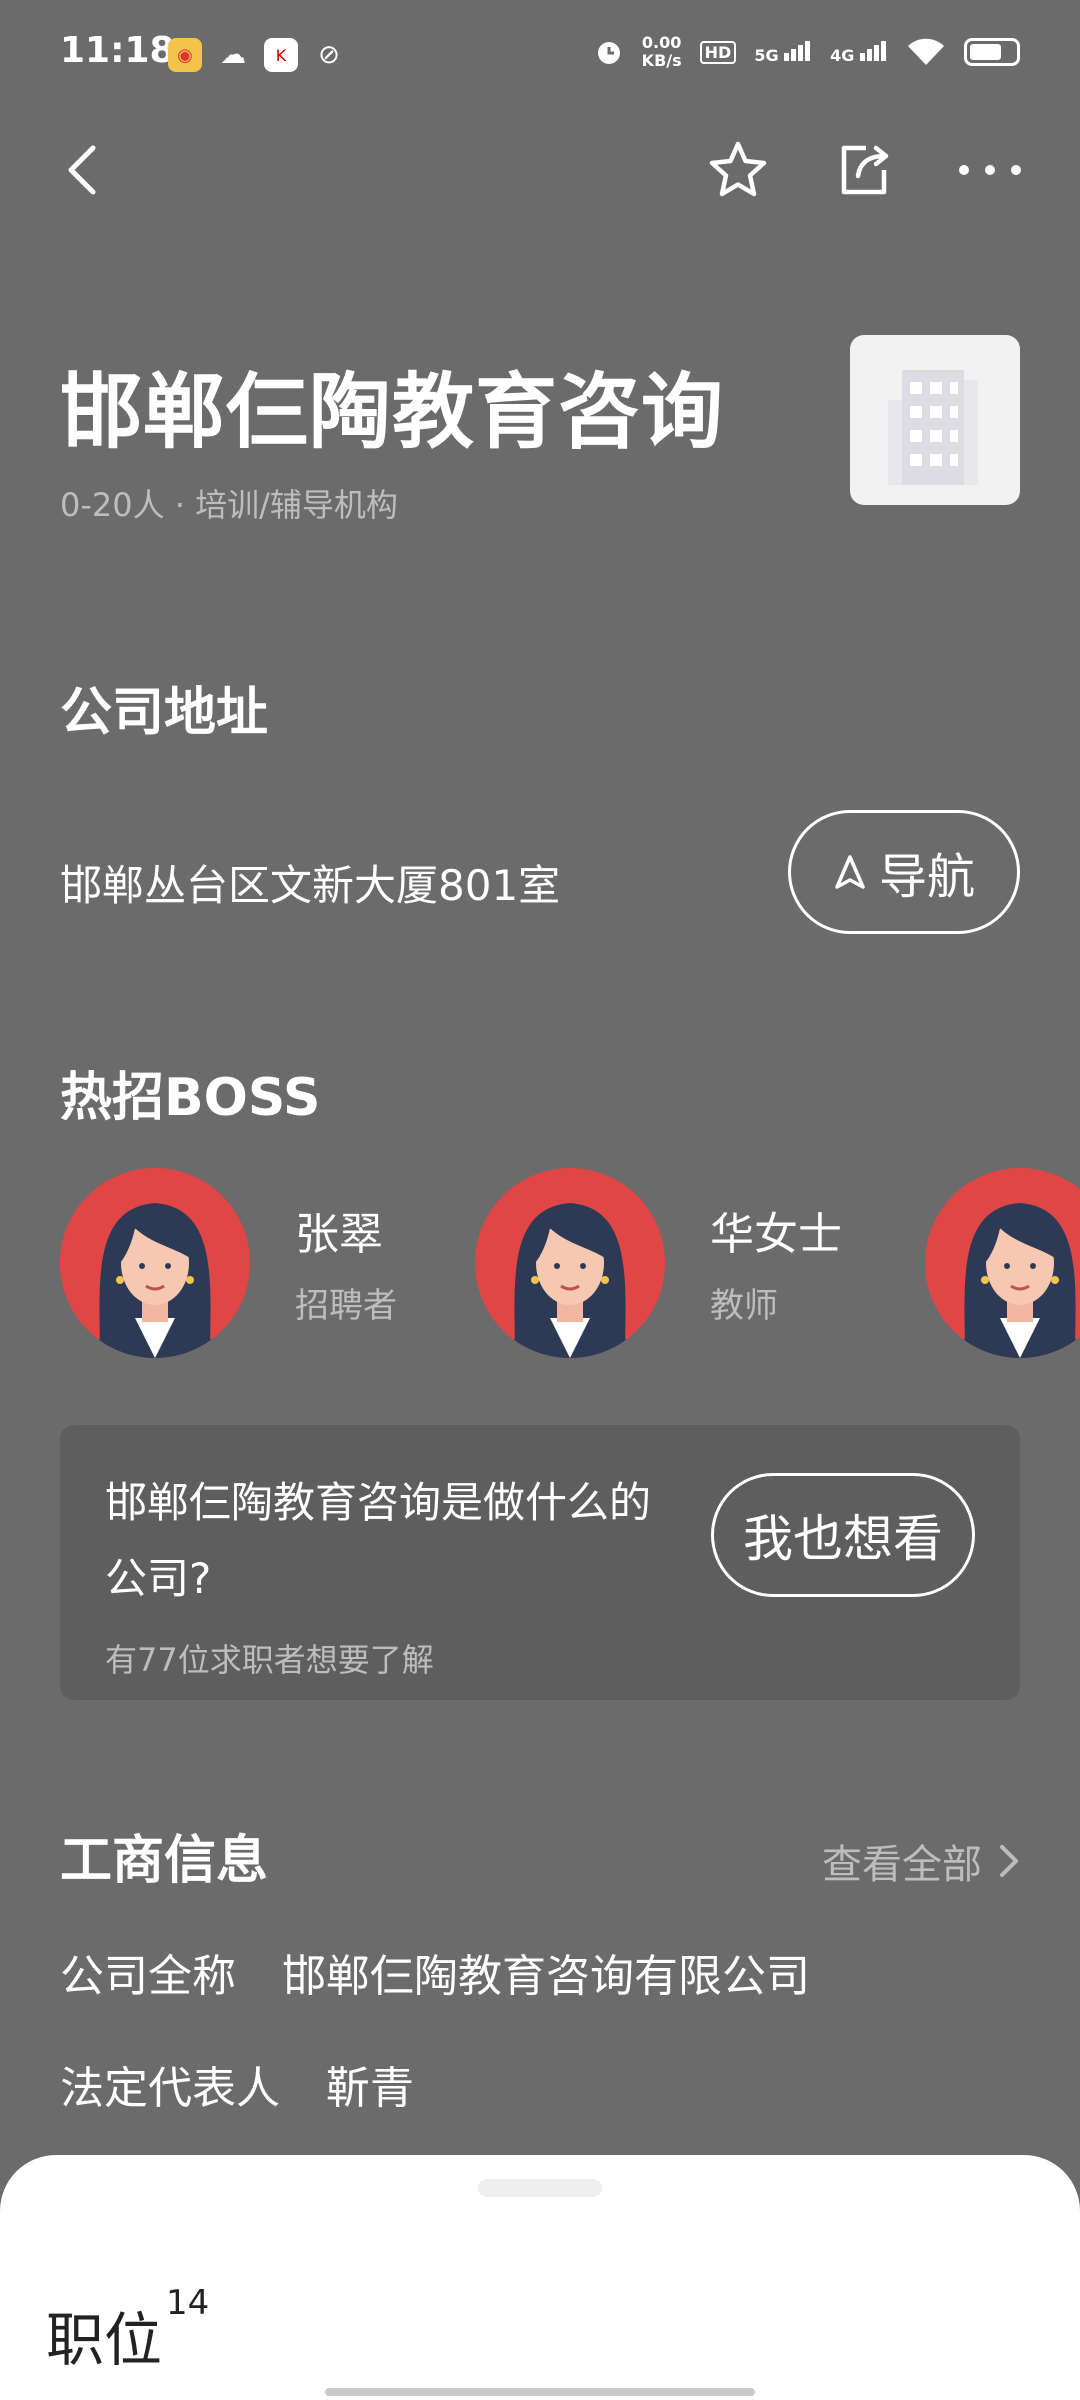 This screenshot has height=2400, width=1080. I want to click on net-speed-unit: KB/s, so click(661, 60).